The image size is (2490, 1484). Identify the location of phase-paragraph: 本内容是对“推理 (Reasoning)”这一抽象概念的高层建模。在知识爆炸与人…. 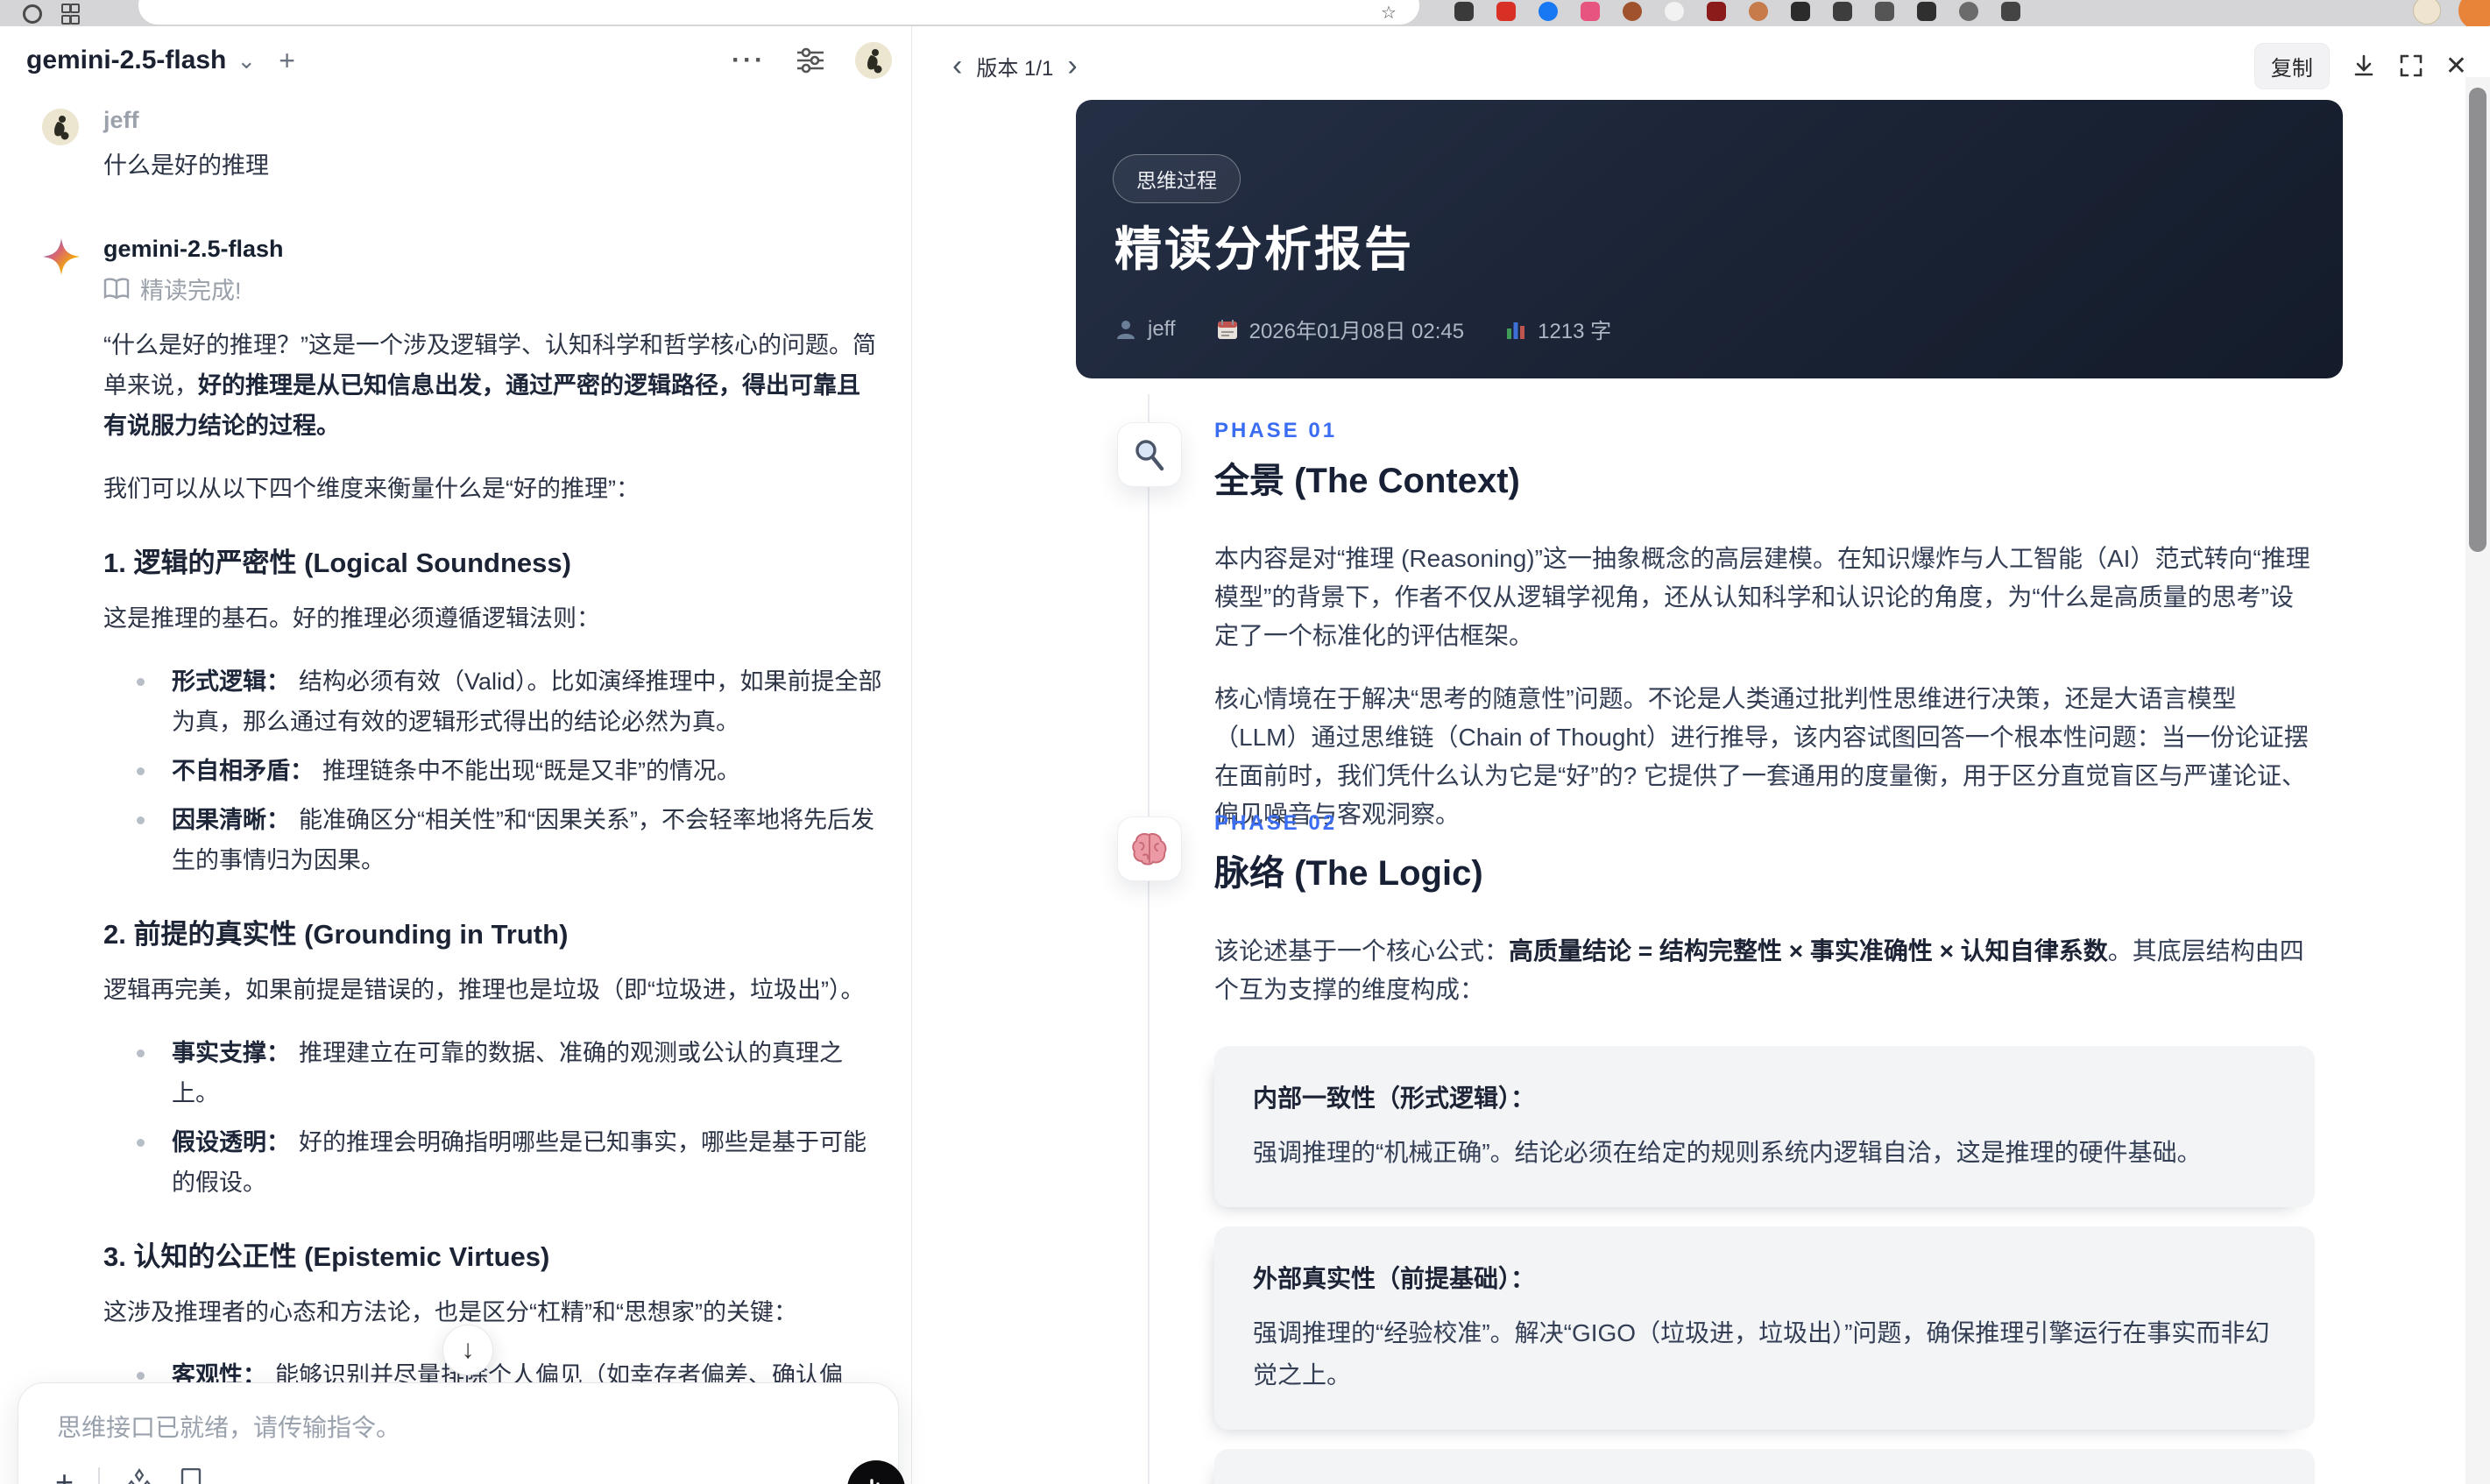
(1762, 597).